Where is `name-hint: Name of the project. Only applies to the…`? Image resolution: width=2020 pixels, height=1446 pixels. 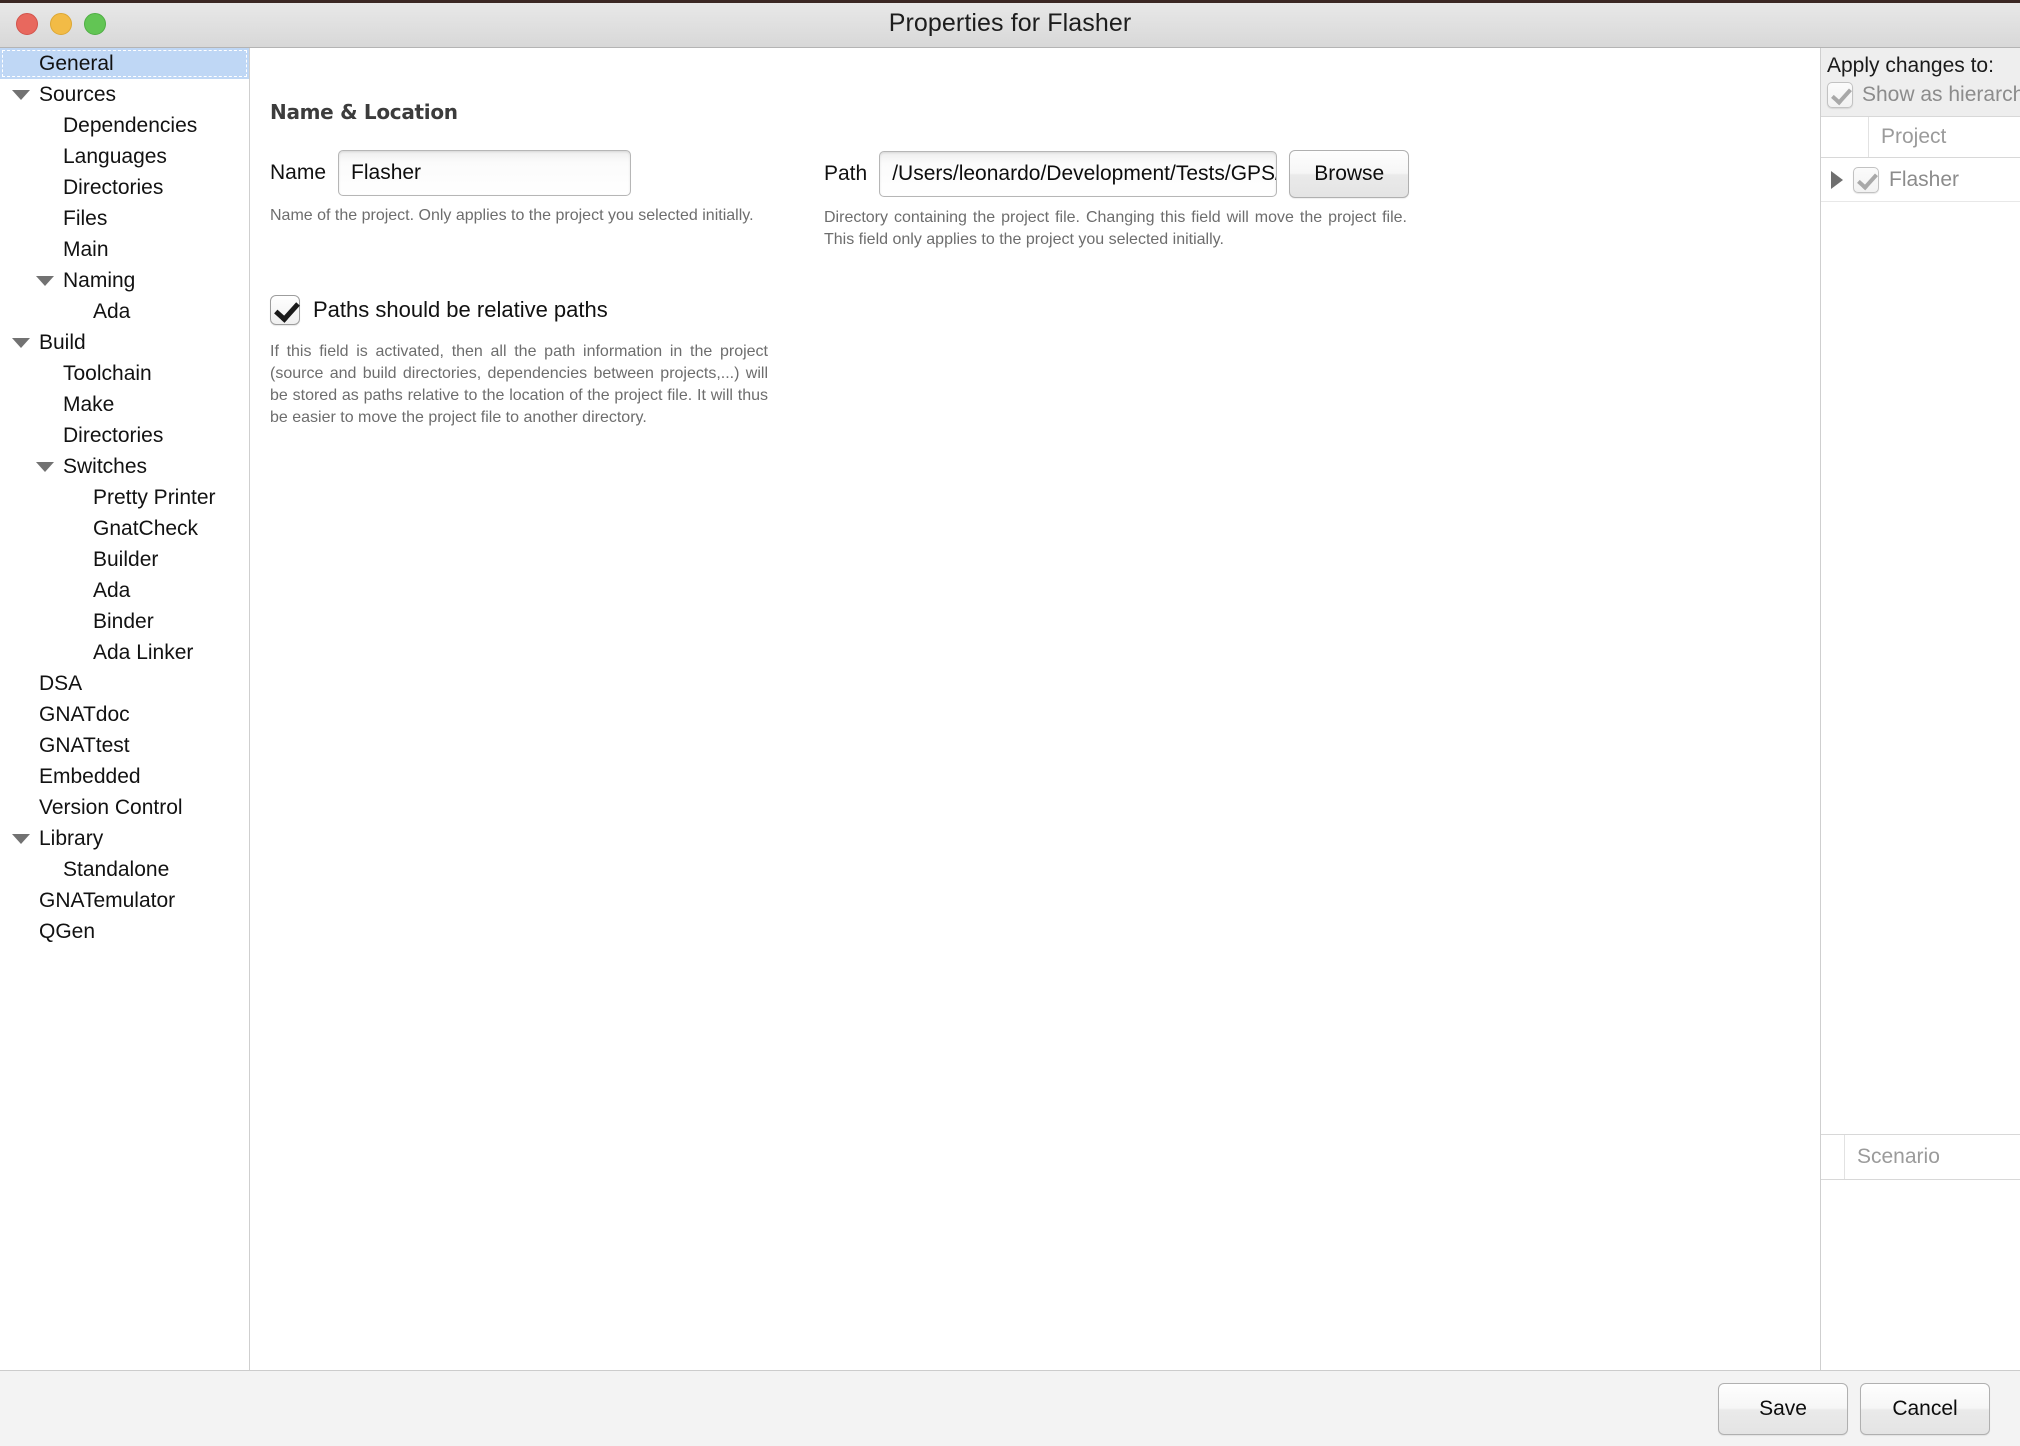
name-hint: Name of the project. Only applies to the… is located at coordinates (512, 215).